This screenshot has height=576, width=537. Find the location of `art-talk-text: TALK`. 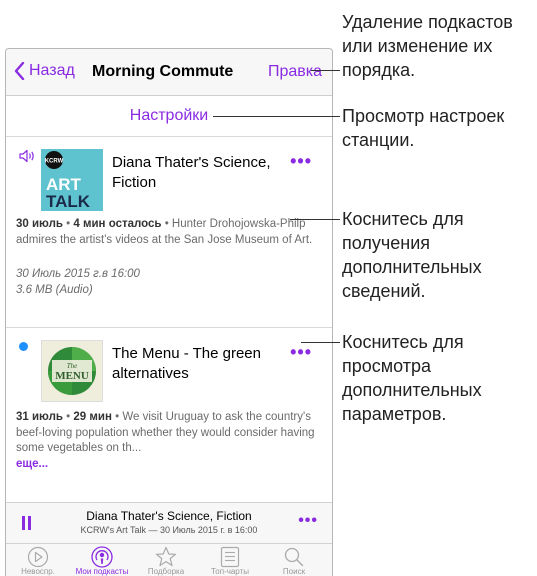

art-talk-text: TALK is located at coordinates (68, 201).